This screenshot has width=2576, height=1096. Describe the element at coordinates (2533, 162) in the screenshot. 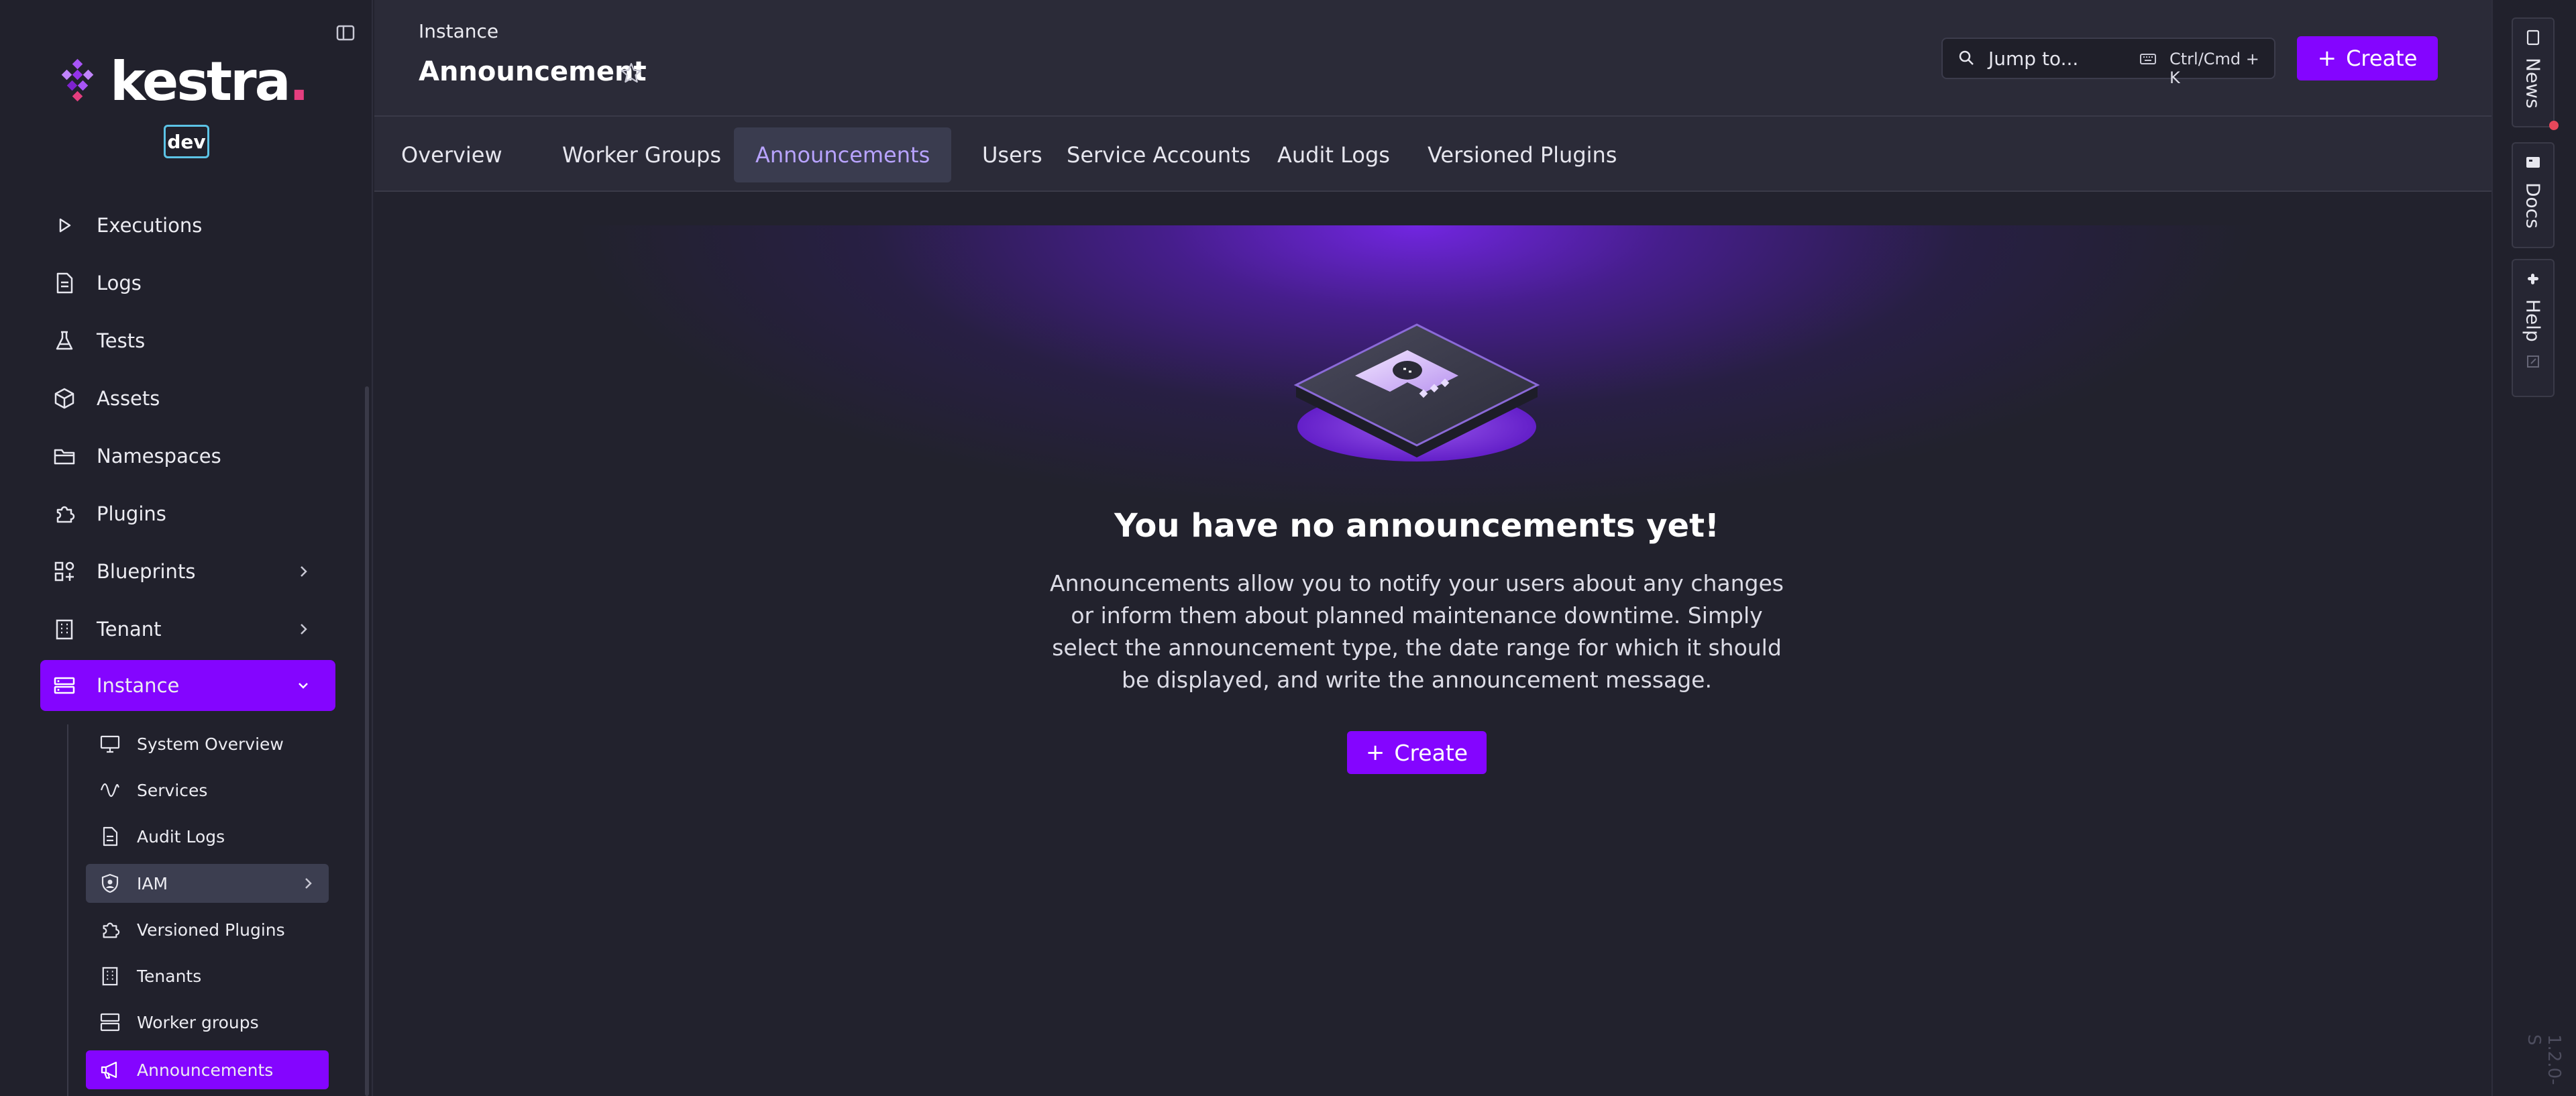

I see `docs-icon` at that location.